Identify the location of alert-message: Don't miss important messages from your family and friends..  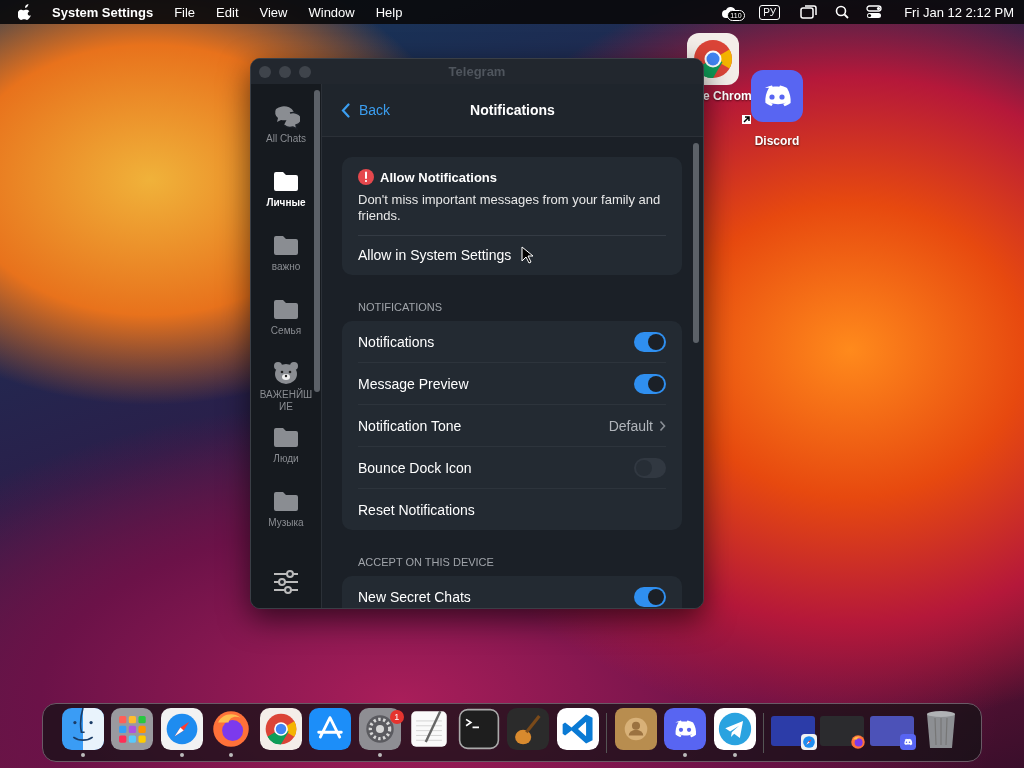
(512, 214).